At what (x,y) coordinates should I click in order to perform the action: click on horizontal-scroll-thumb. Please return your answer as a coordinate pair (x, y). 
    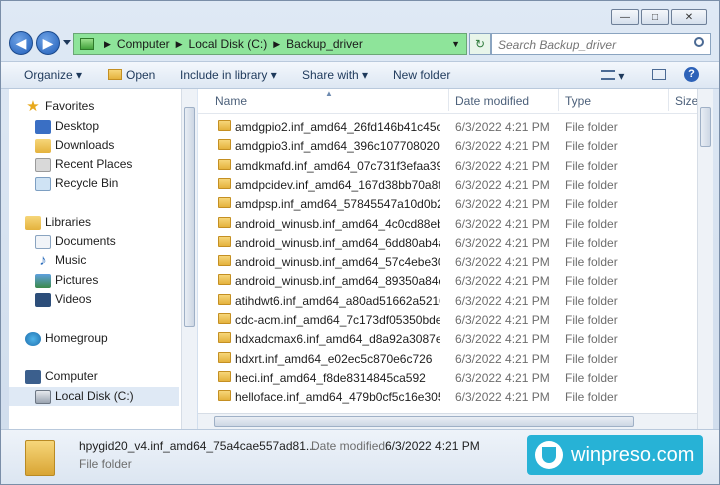
    Looking at the image, I should click on (424, 421).